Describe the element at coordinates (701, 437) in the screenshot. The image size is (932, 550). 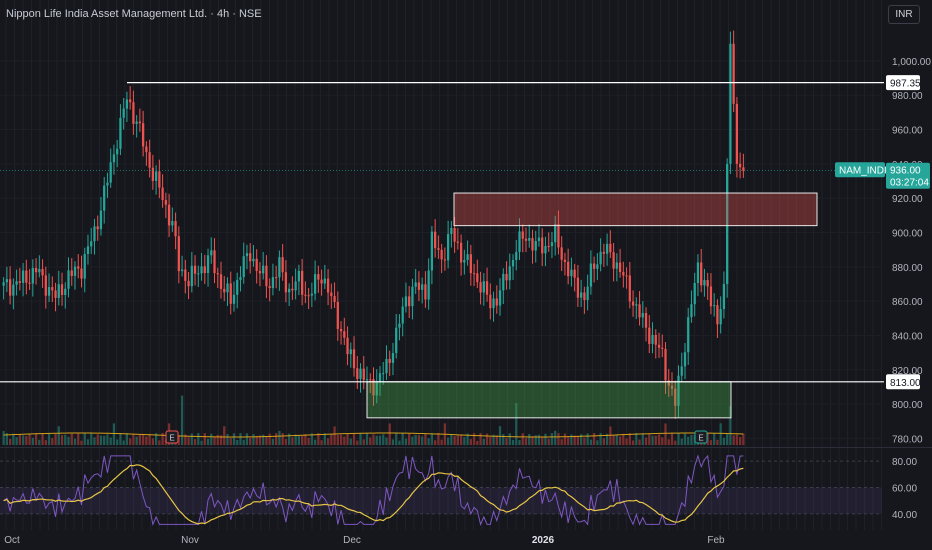
I see `earnings-marker: E` at that location.